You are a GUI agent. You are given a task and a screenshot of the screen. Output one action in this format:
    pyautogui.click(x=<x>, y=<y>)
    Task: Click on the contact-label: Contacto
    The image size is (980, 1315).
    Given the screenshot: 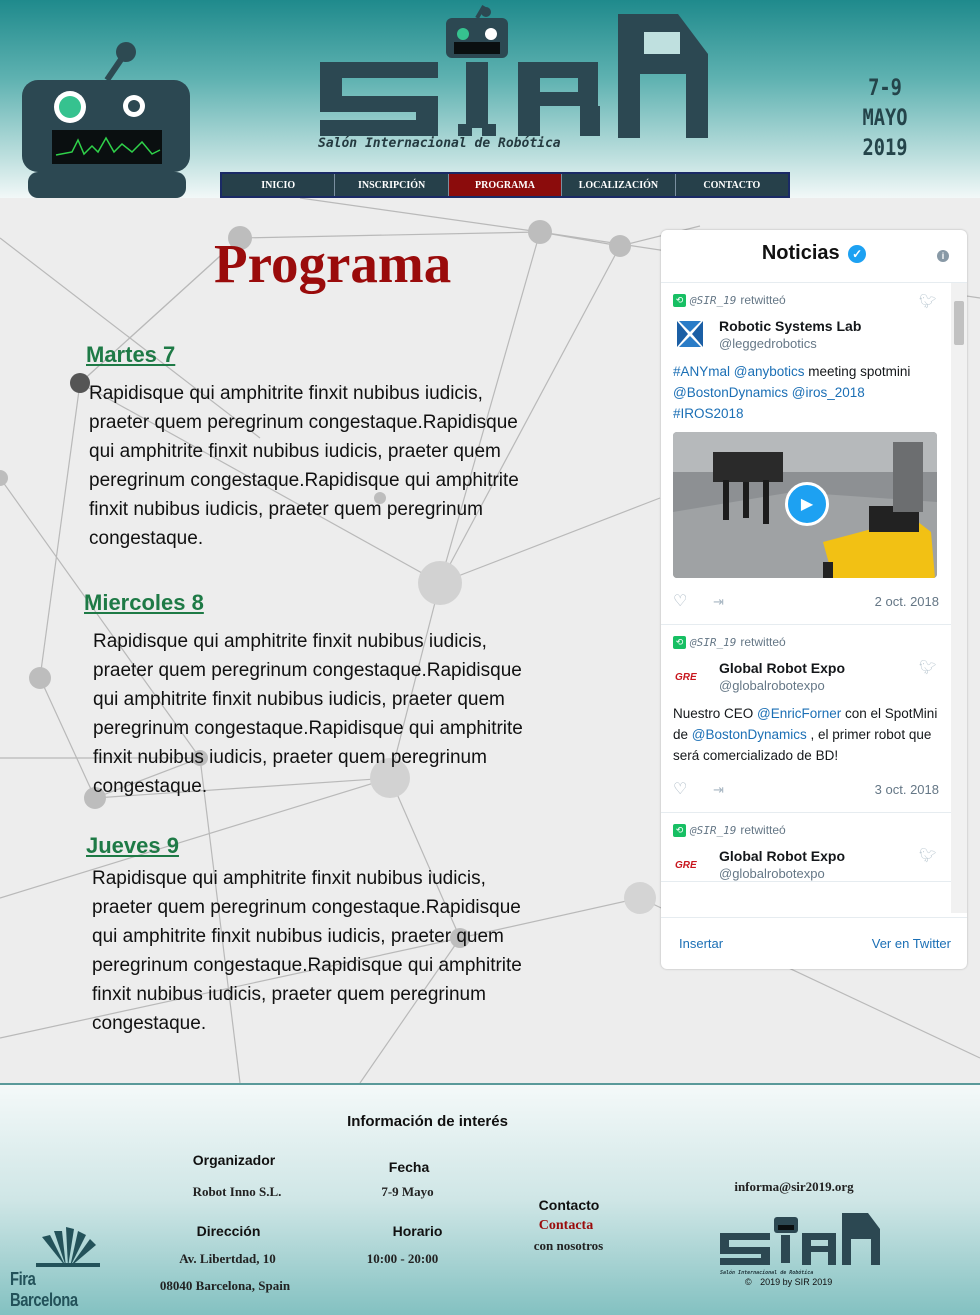 What is the action you would take?
    pyautogui.click(x=569, y=1205)
    